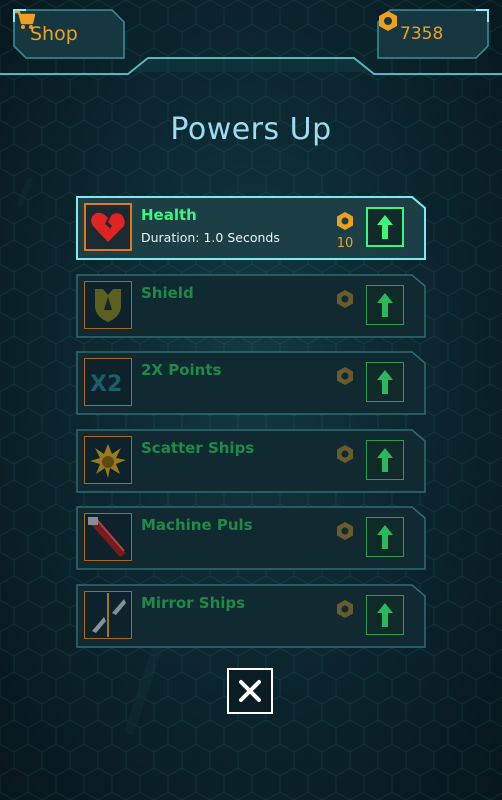  I want to click on page-title: Powers Up, so click(251, 129).